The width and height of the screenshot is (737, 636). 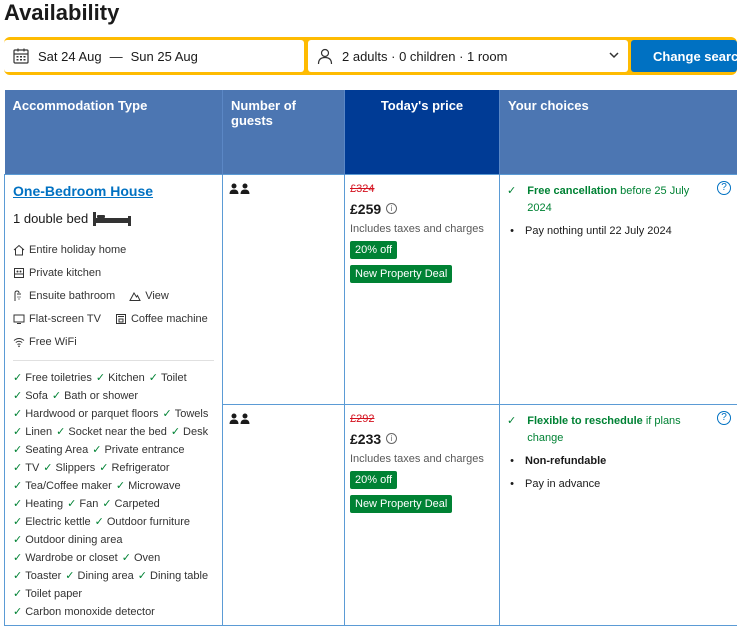 What do you see at coordinates (179, 575) in the screenshot?
I see `amenity-label: Dining table` at bounding box center [179, 575].